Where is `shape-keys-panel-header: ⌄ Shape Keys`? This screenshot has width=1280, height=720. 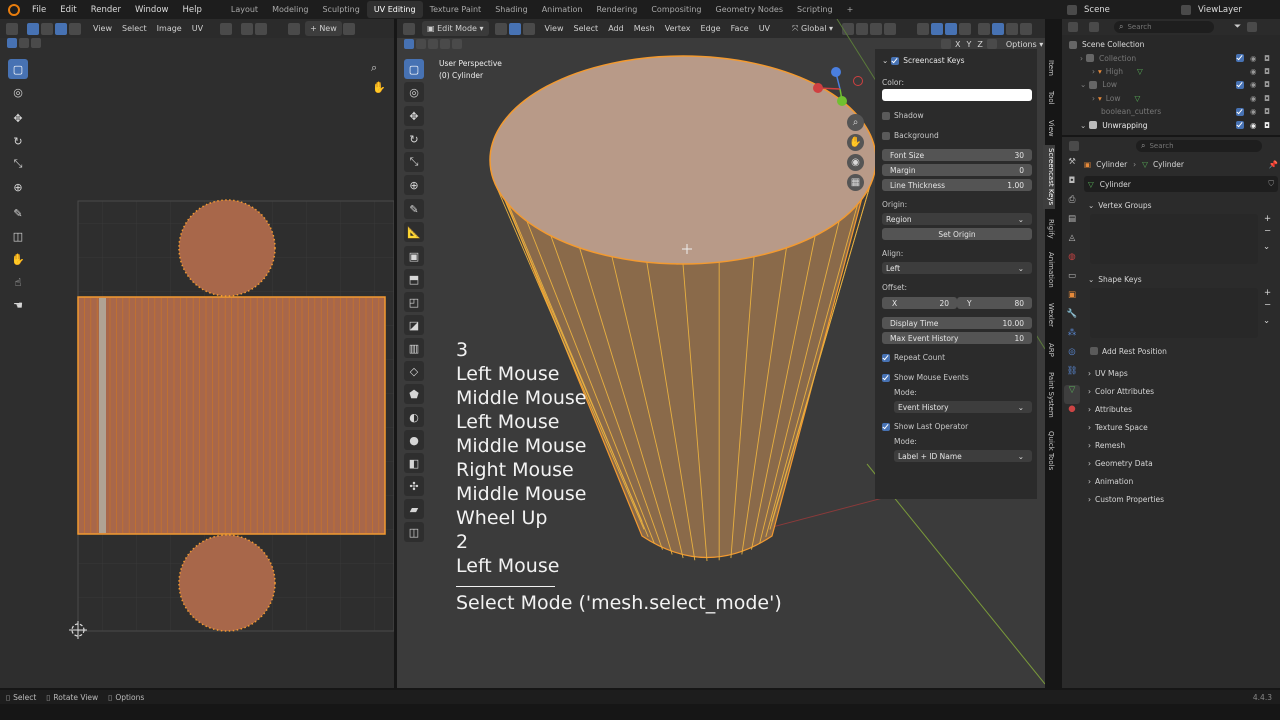 shape-keys-panel-header: ⌄ Shape Keys is located at coordinates (1181, 279).